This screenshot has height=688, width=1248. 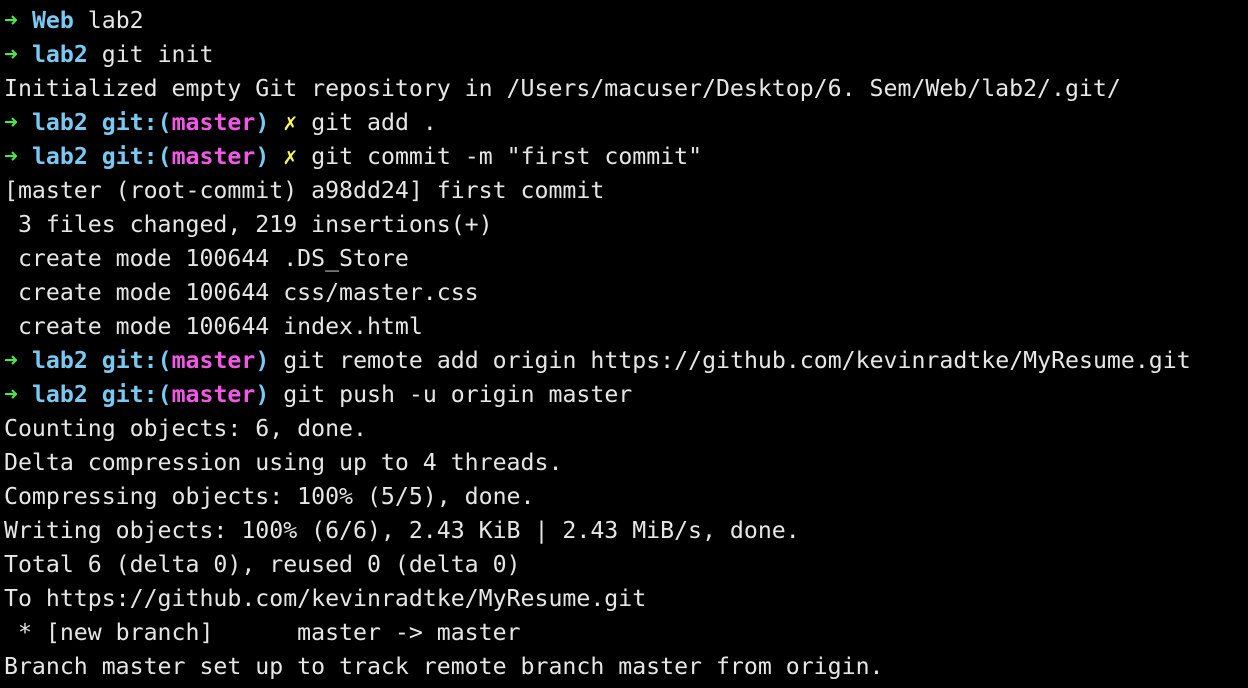 What do you see at coordinates (626, 123) in the screenshot?
I see `terminal-line-git-prompt: ➜ lab2 git:(master) ✗ git add .` at bounding box center [626, 123].